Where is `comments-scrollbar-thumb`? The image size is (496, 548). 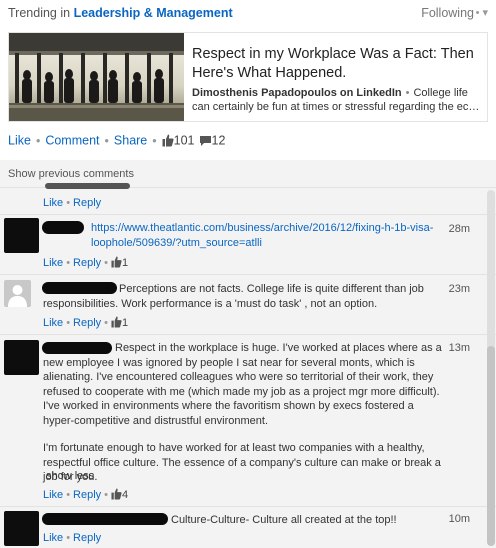
comments-scrollbar-thumb is located at coordinates (491, 446).